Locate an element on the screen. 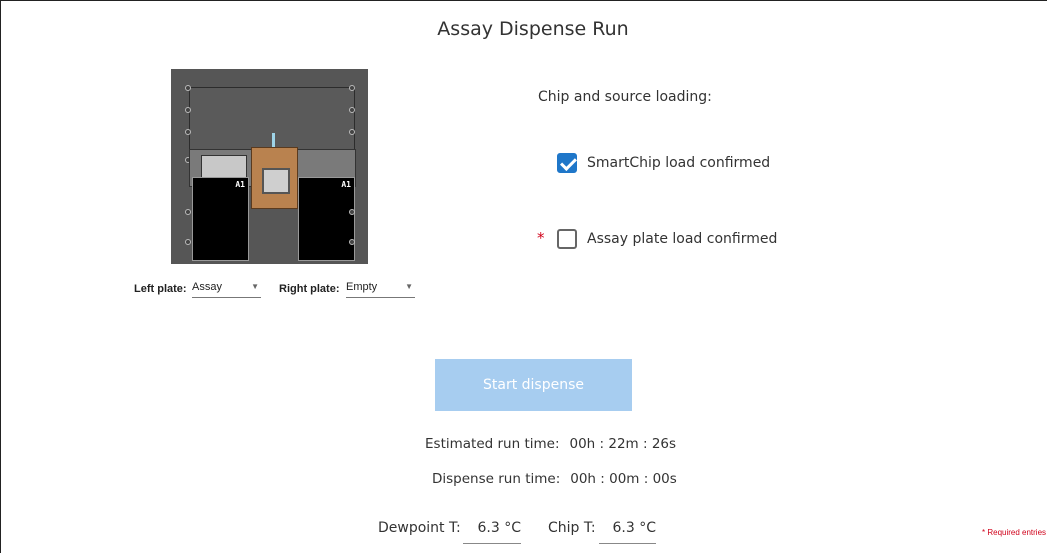 This screenshot has width=1048, height=554. dewpoint-label: Dewpoint T: is located at coordinates (419, 528).